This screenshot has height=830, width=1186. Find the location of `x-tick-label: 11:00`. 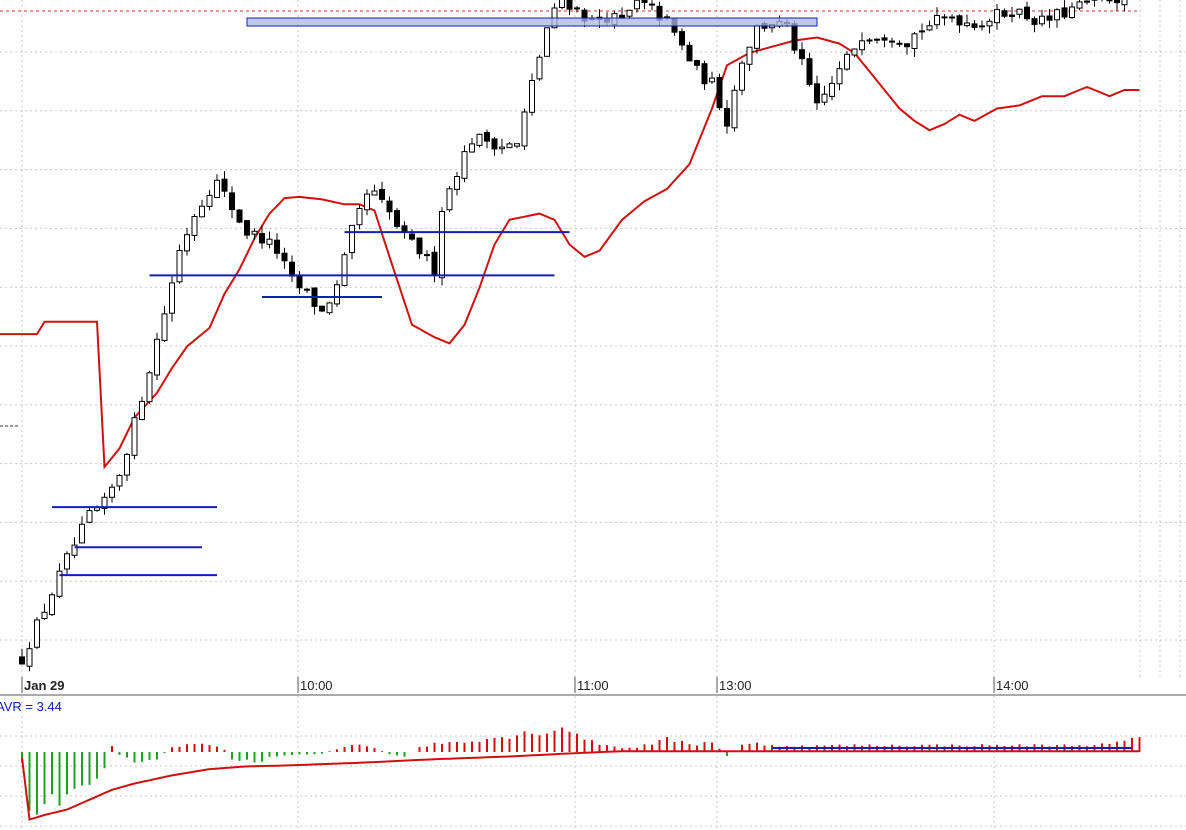

x-tick-label: 11:00 is located at coordinates (593, 685).